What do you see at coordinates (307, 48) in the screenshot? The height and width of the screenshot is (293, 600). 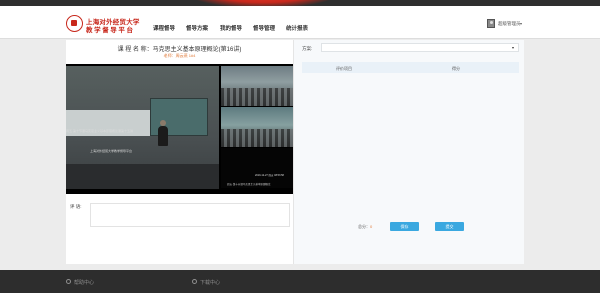 I see `scheme-label: 方案:` at bounding box center [307, 48].